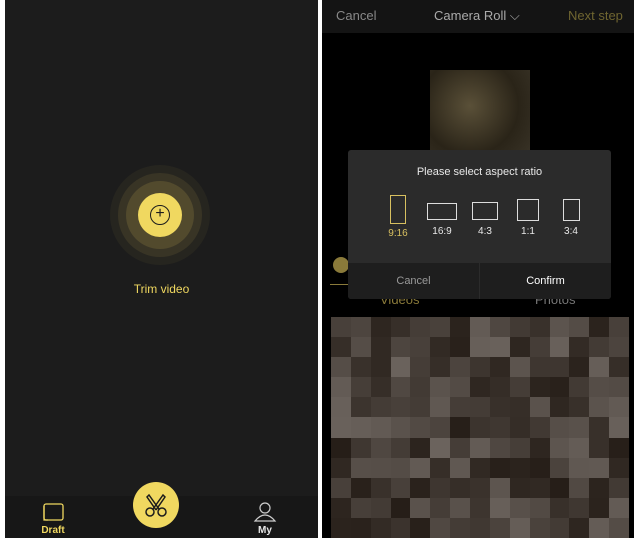 This screenshot has width=640, height=541. Describe the element at coordinates (356, 15) in the screenshot. I see `header-cancel-button: Cancel` at that location.